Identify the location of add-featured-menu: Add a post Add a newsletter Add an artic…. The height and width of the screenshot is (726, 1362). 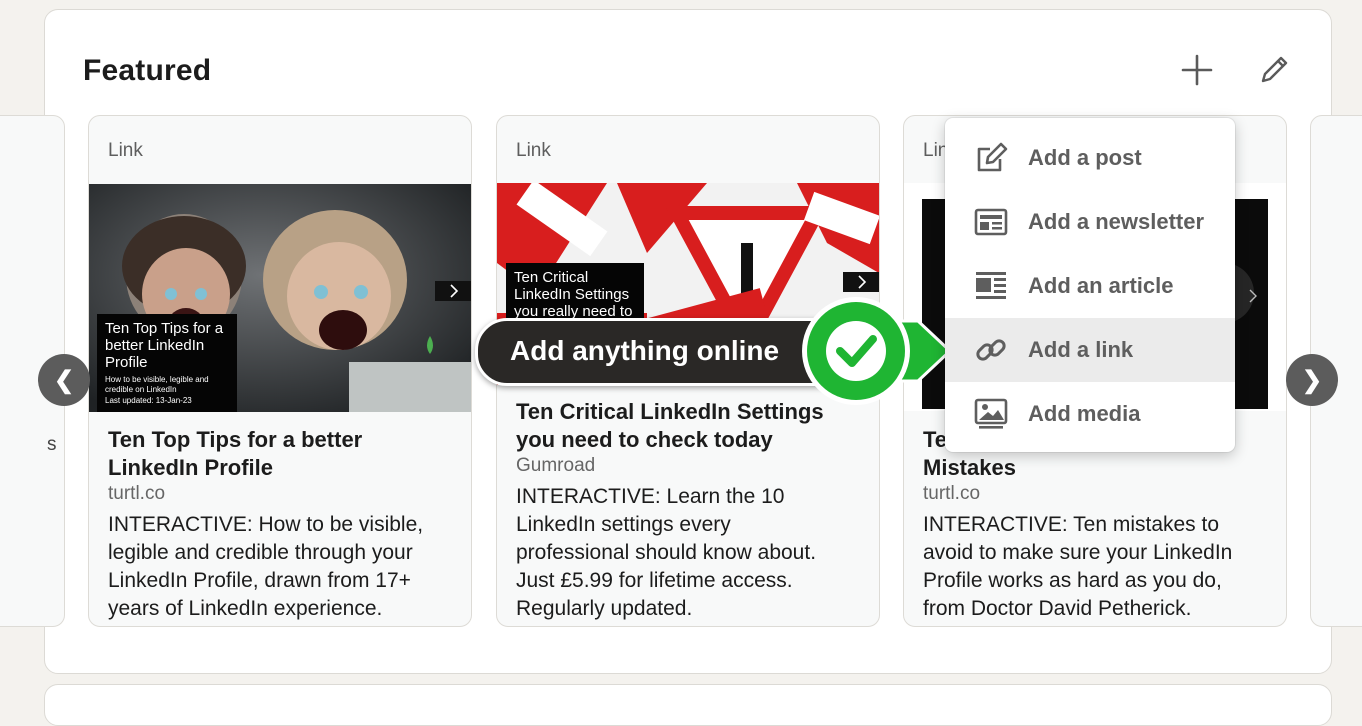
(1090, 285).